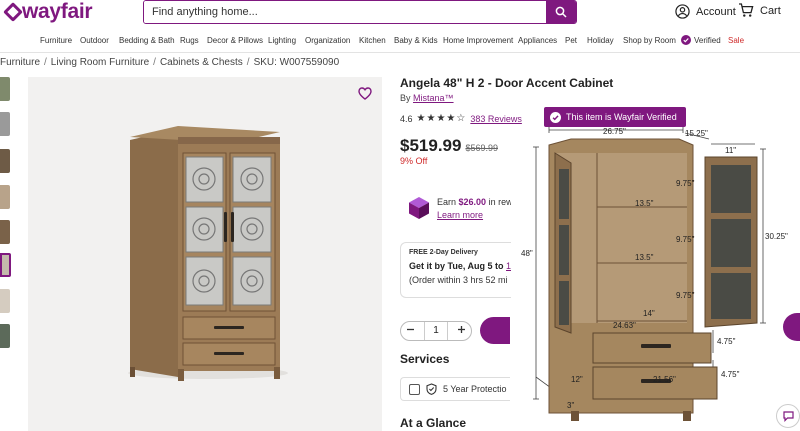  What do you see at coordinates (431, 145) in the screenshot?
I see `current-price: $519.99` at bounding box center [431, 145].